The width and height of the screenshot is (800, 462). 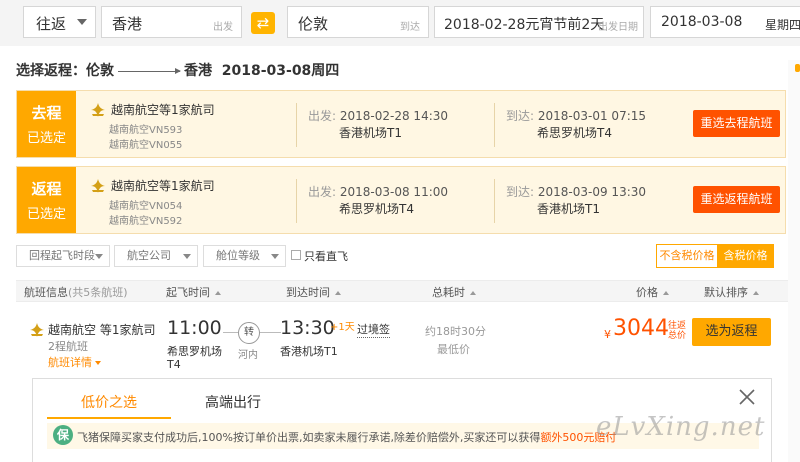 I want to click on trip-type-select: 往返, so click(x=59, y=22).